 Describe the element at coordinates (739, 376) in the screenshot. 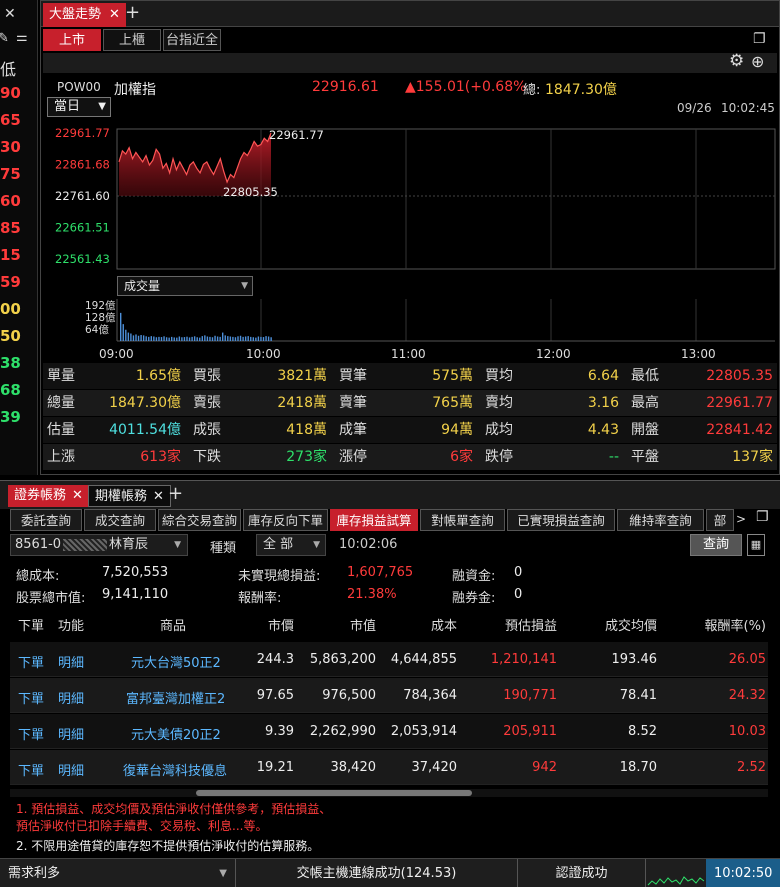

I see `stat-value: 22805.35` at that location.